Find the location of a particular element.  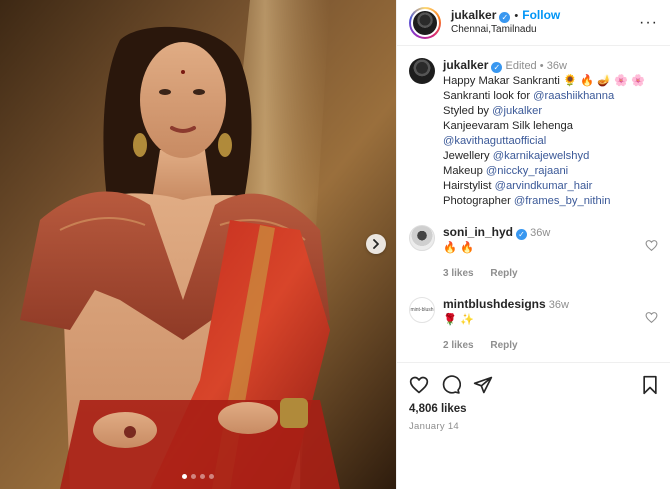

mention-link: @arvindkumar_hair is located at coordinates (544, 186).